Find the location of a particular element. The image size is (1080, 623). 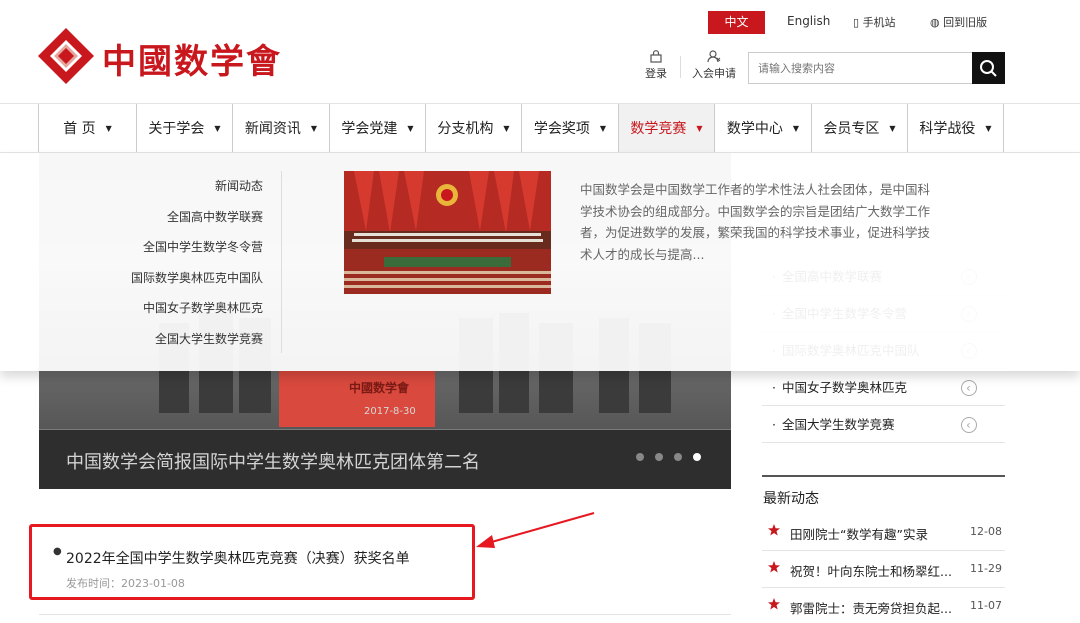

header-divider is located at coordinates (680, 67).